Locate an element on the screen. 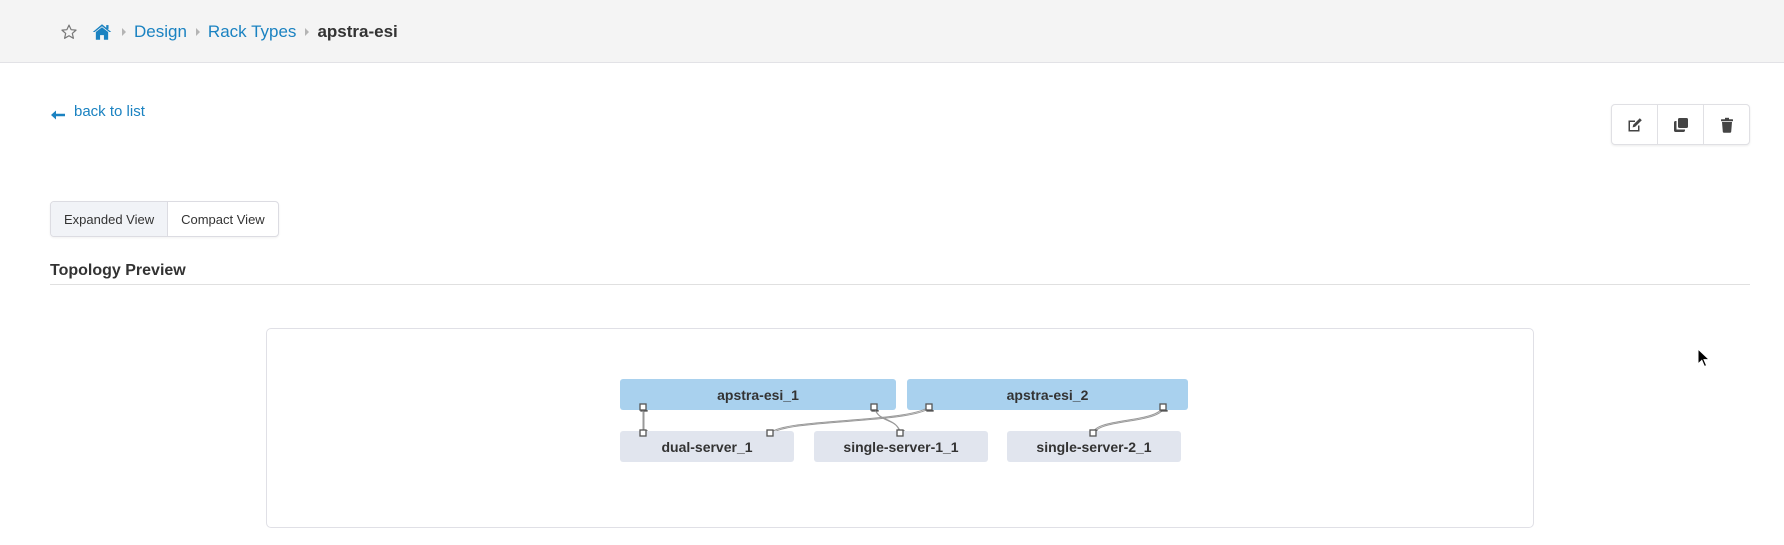  delete-button is located at coordinates (1726, 124).